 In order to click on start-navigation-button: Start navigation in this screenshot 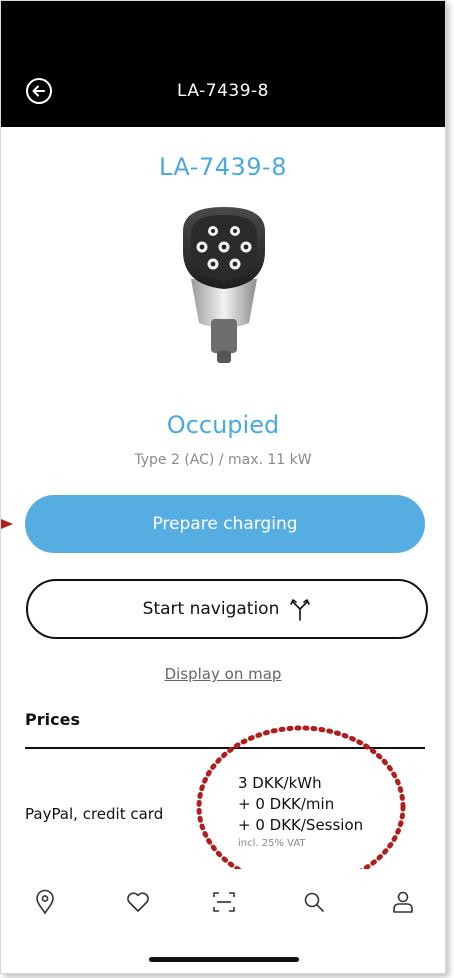, I will do `click(227, 609)`.